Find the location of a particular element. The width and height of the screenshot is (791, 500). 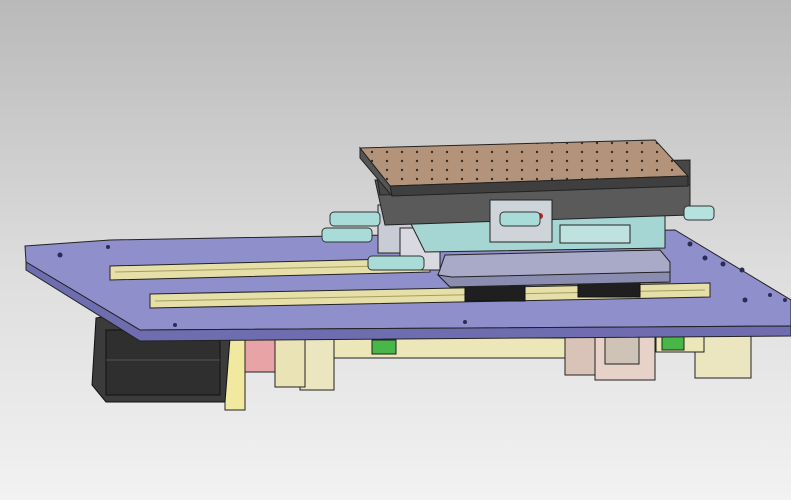

bracket-green-right is located at coordinates (673, 343).